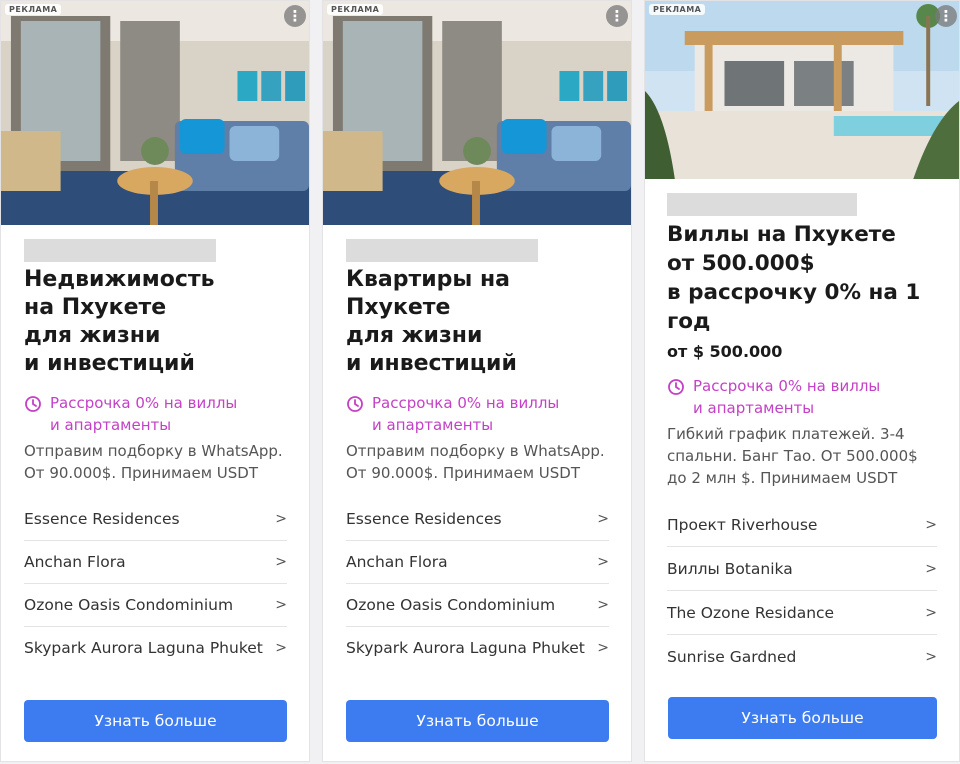 This screenshot has height=764, width=960. What do you see at coordinates (802, 90) in the screenshot?
I see `villa-exterior-image` at bounding box center [802, 90].